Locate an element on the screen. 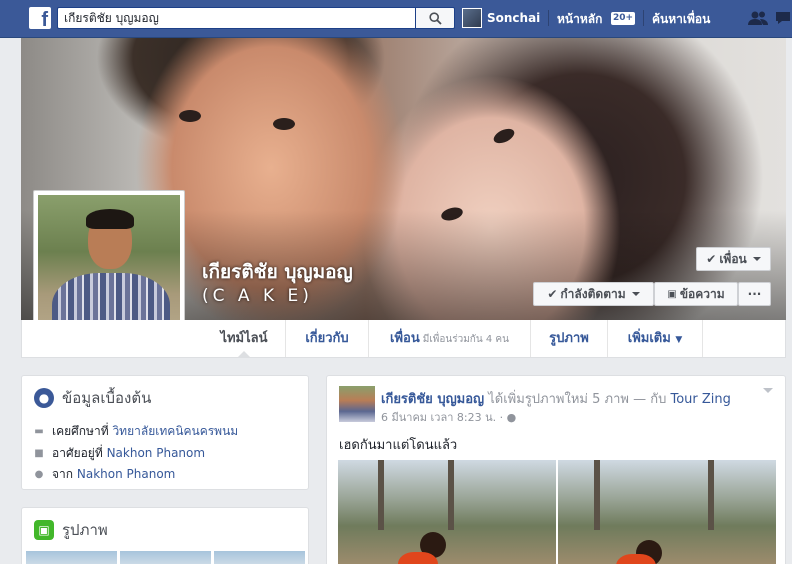 The width and height of the screenshot is (792, 564). tab-label: ไทม์ไลน์ is located at coordinates (244, 338).